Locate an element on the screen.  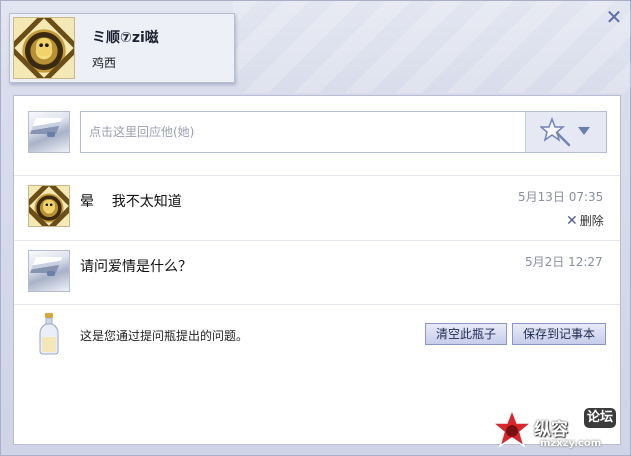
bottle-icon is located at coordinates (49, 334).